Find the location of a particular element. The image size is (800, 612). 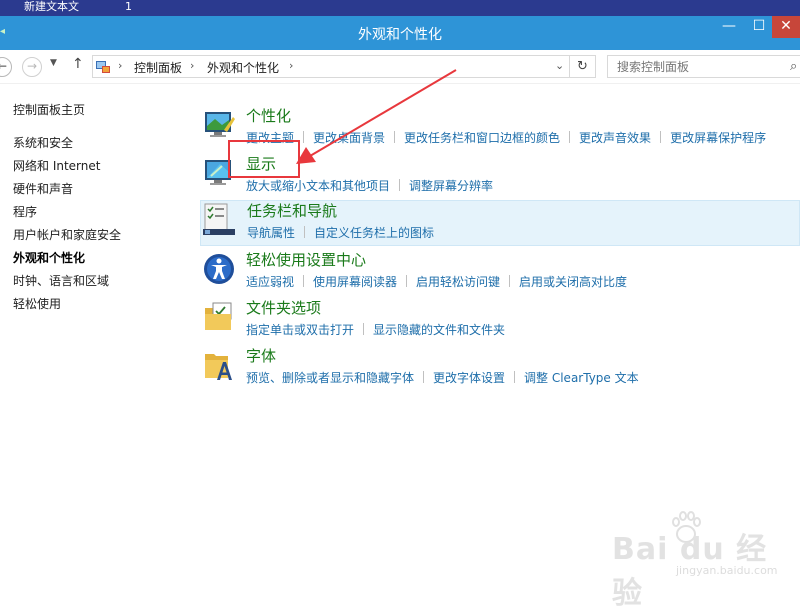

link-change-sounds: 更改声音效果 is located at coordinates (615, 137).